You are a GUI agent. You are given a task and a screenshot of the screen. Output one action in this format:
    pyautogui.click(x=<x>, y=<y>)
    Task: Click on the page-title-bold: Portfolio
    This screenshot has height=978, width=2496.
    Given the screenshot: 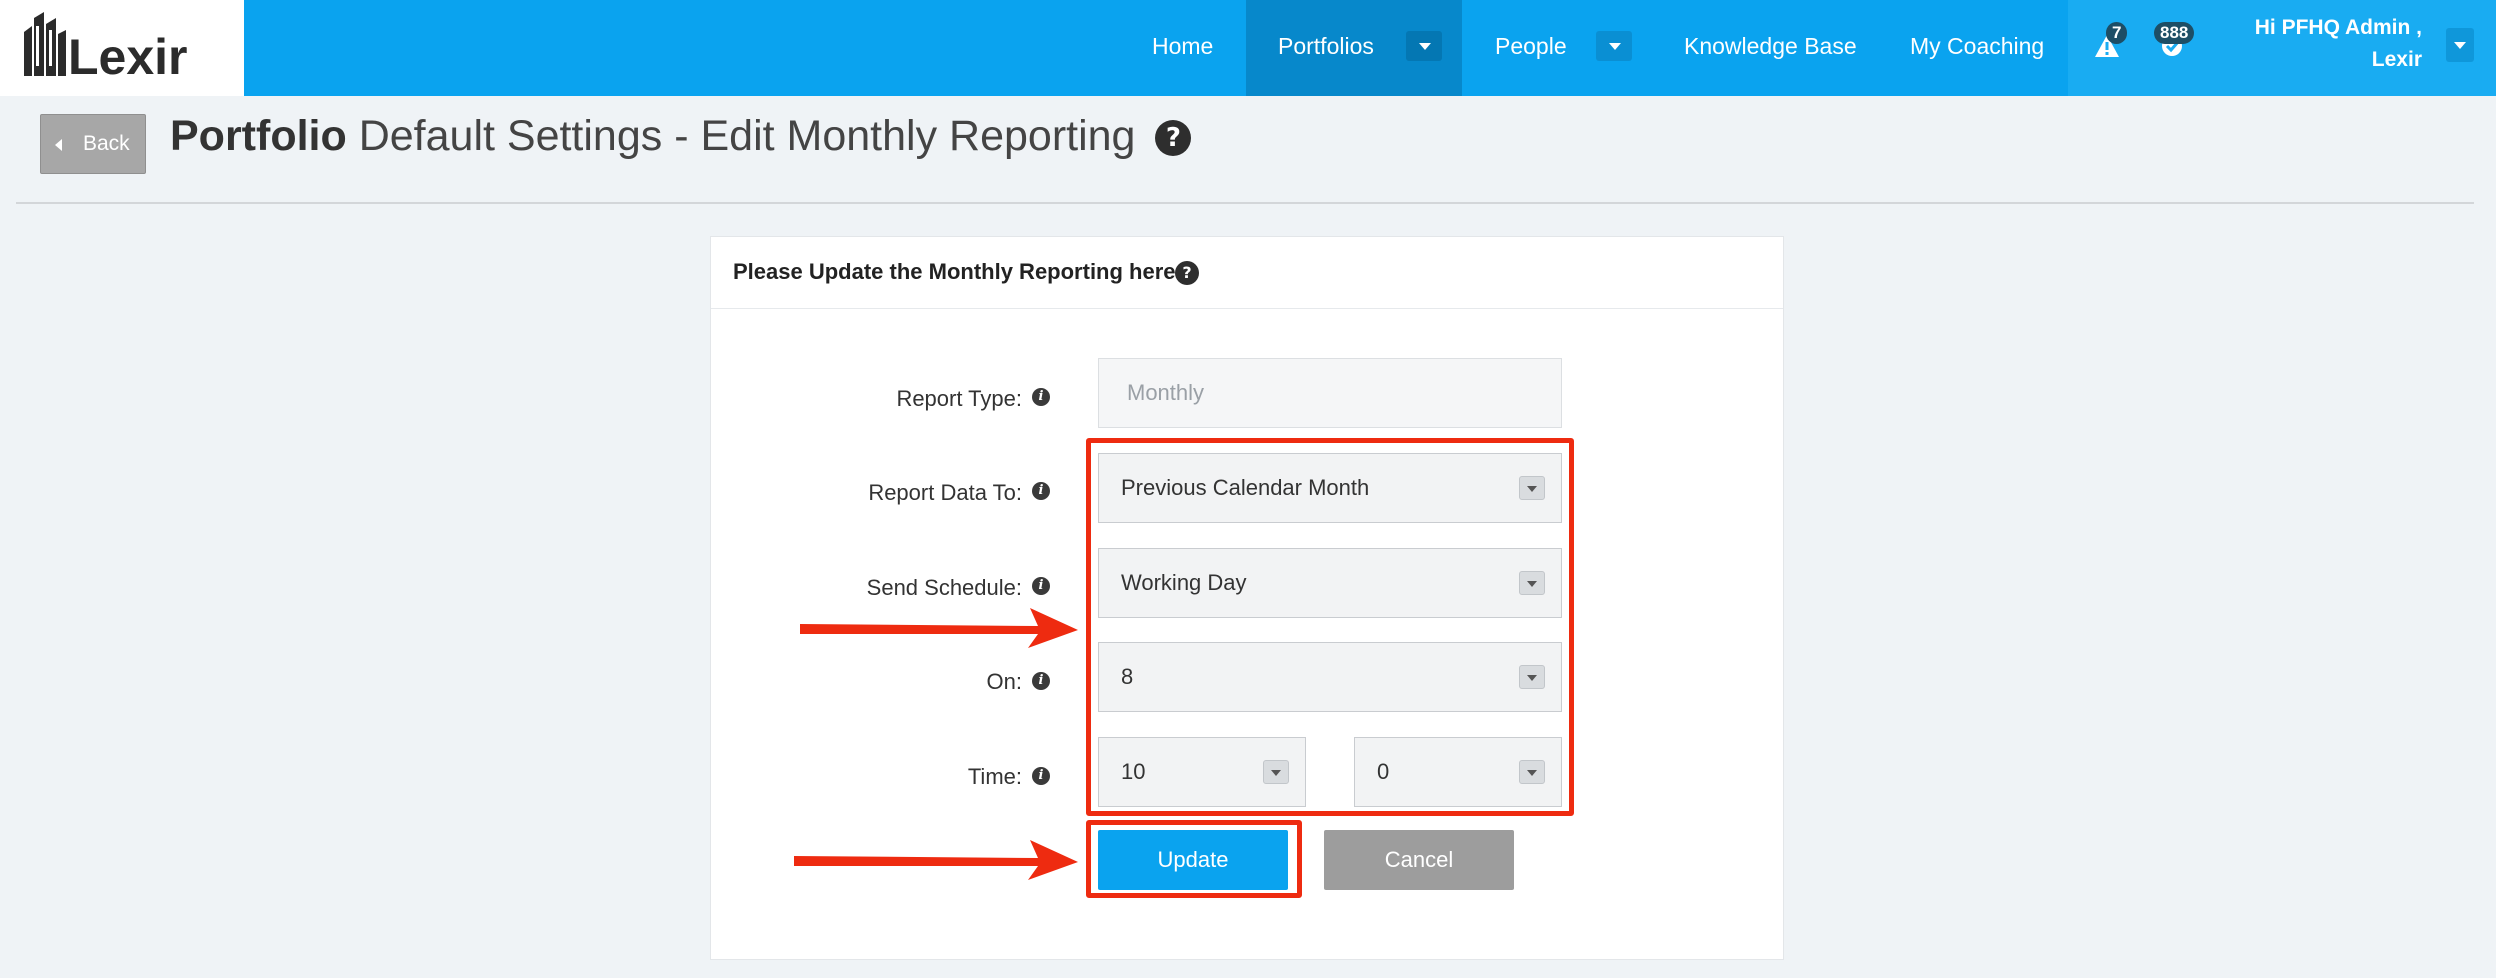 What is the action you would take?
    pyautogui.click(x=258, y=136)
    